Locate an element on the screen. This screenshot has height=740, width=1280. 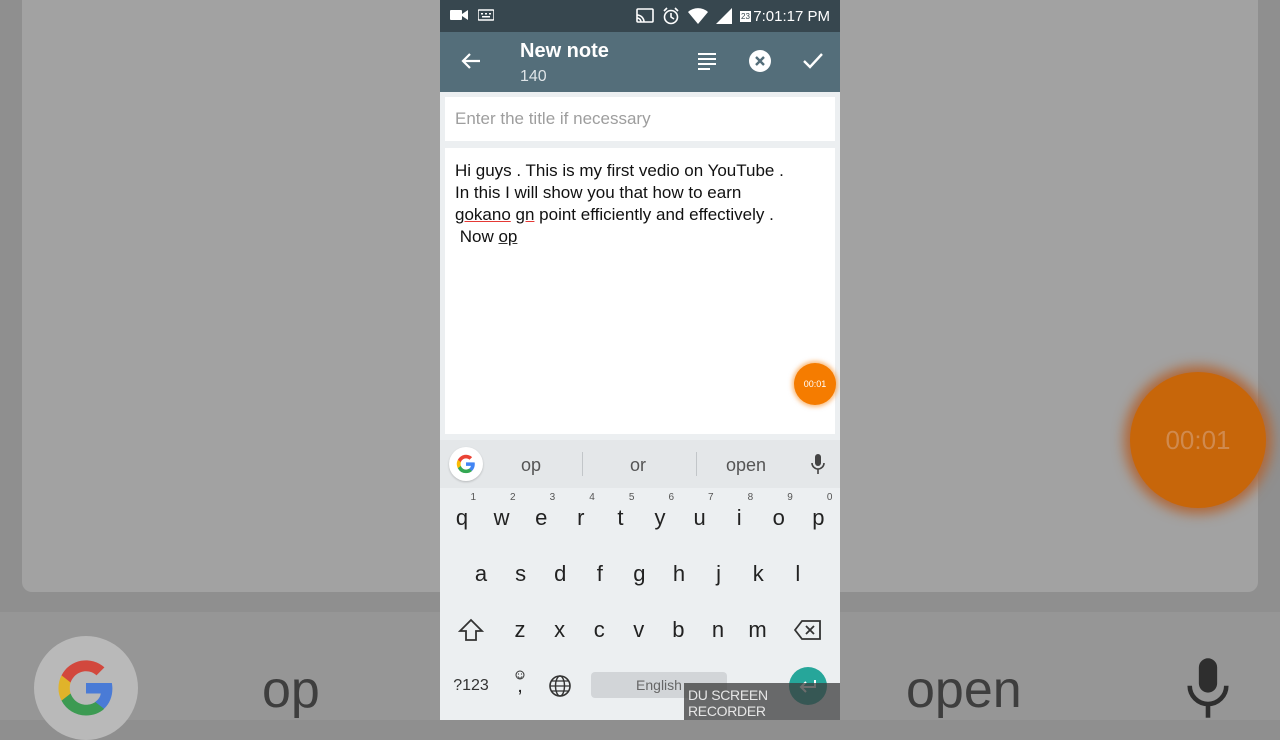
key-p: p0 is located at coordinates (818, 518).